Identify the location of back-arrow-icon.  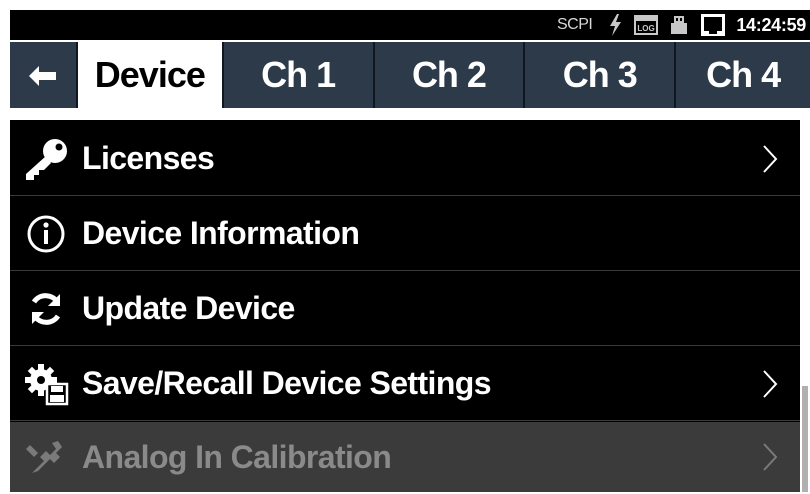
(42, 75).